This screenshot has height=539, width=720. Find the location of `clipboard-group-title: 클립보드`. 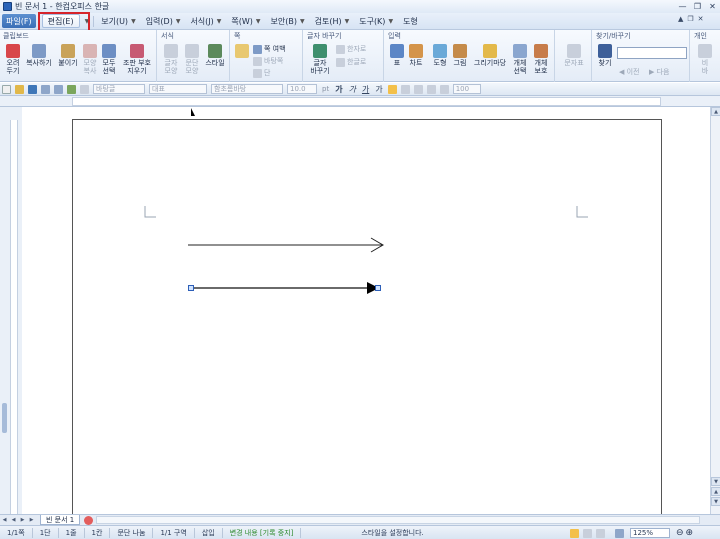

clipboard-group-title: 클립보드 is located at coordinates (16, 36).